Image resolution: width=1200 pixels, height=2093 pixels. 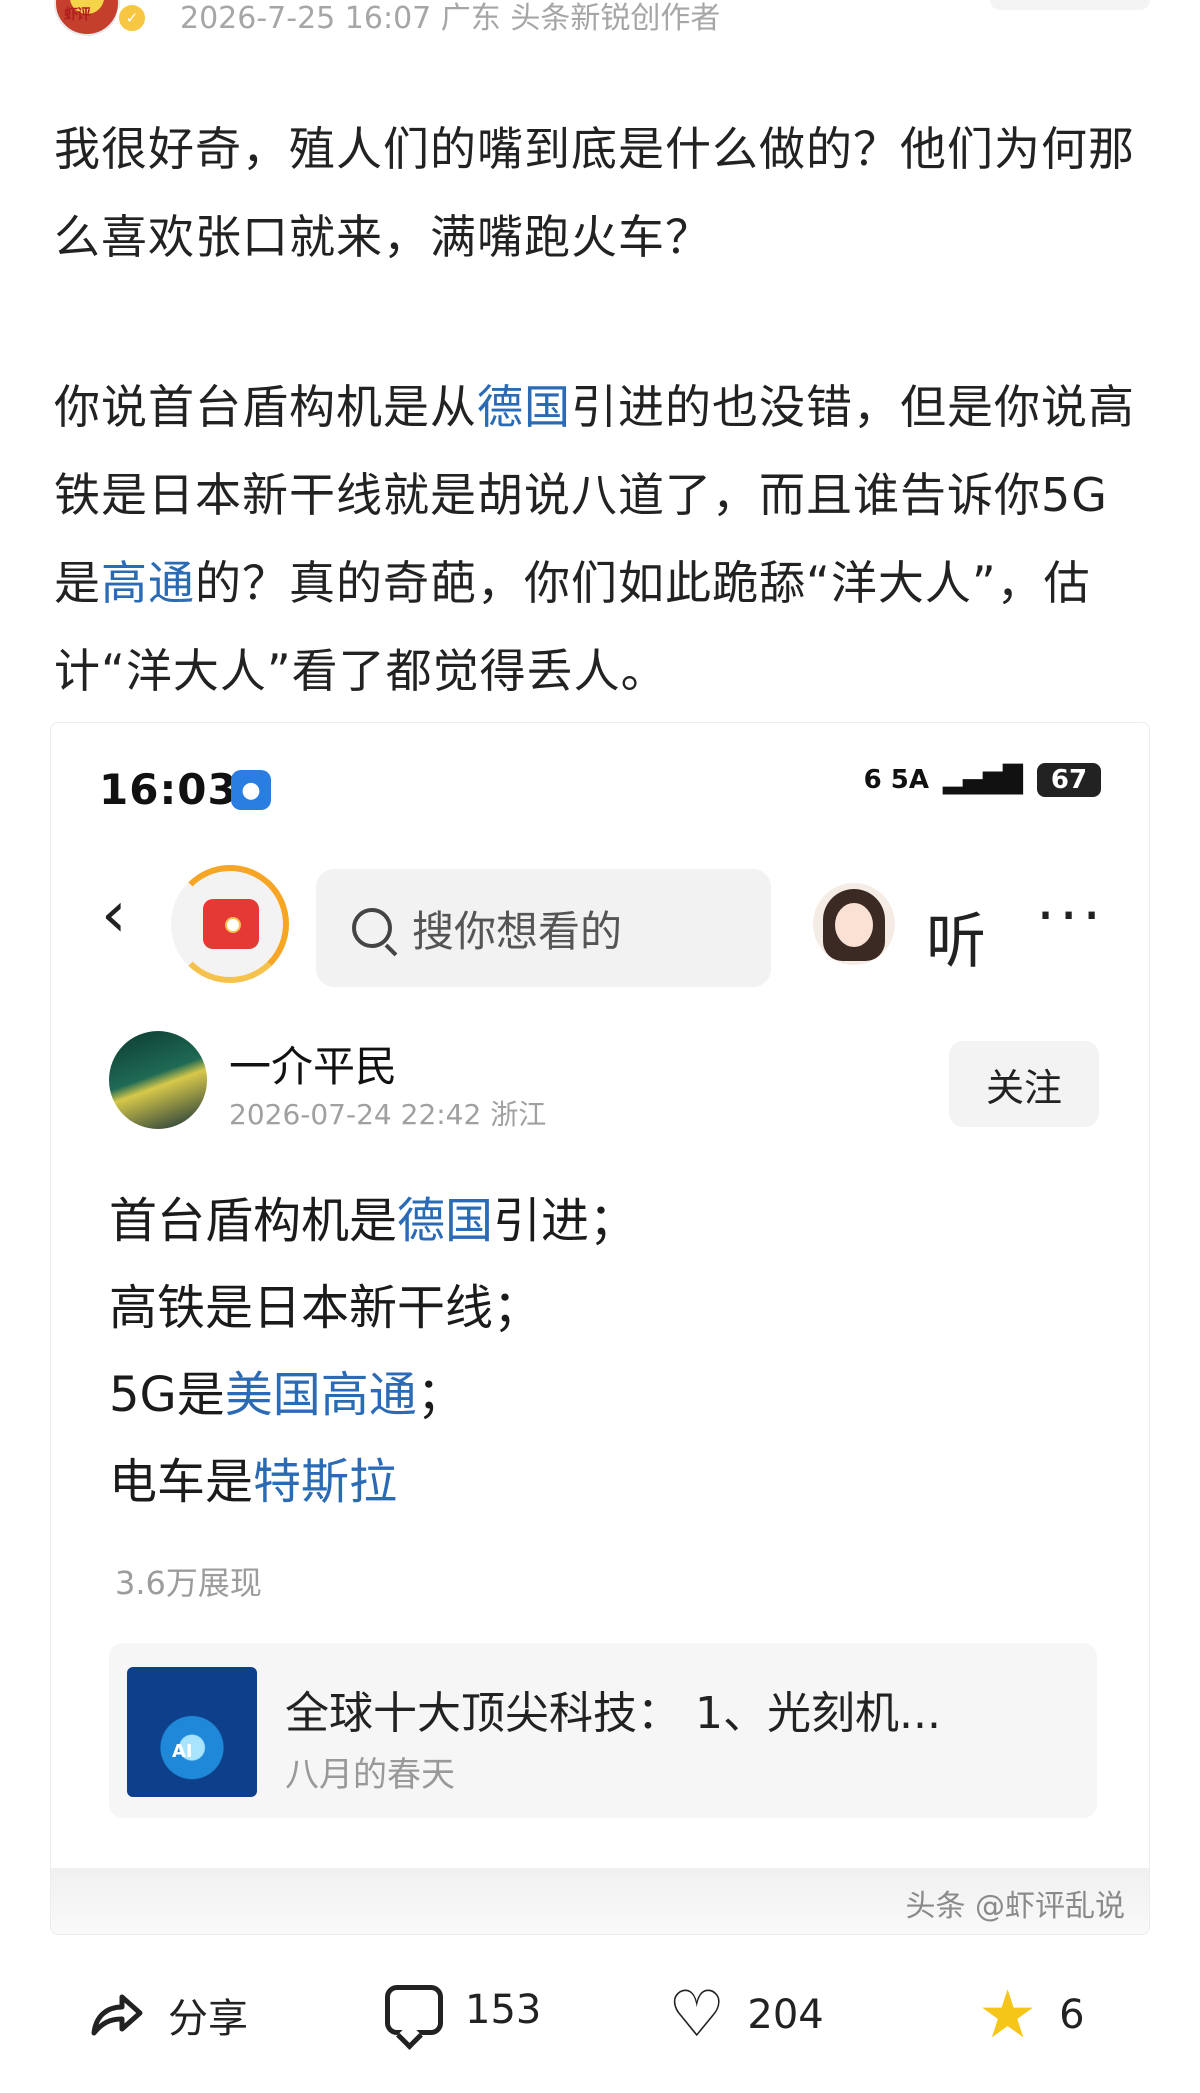 I want to click on share-icon, so click(x=117, y=2015).